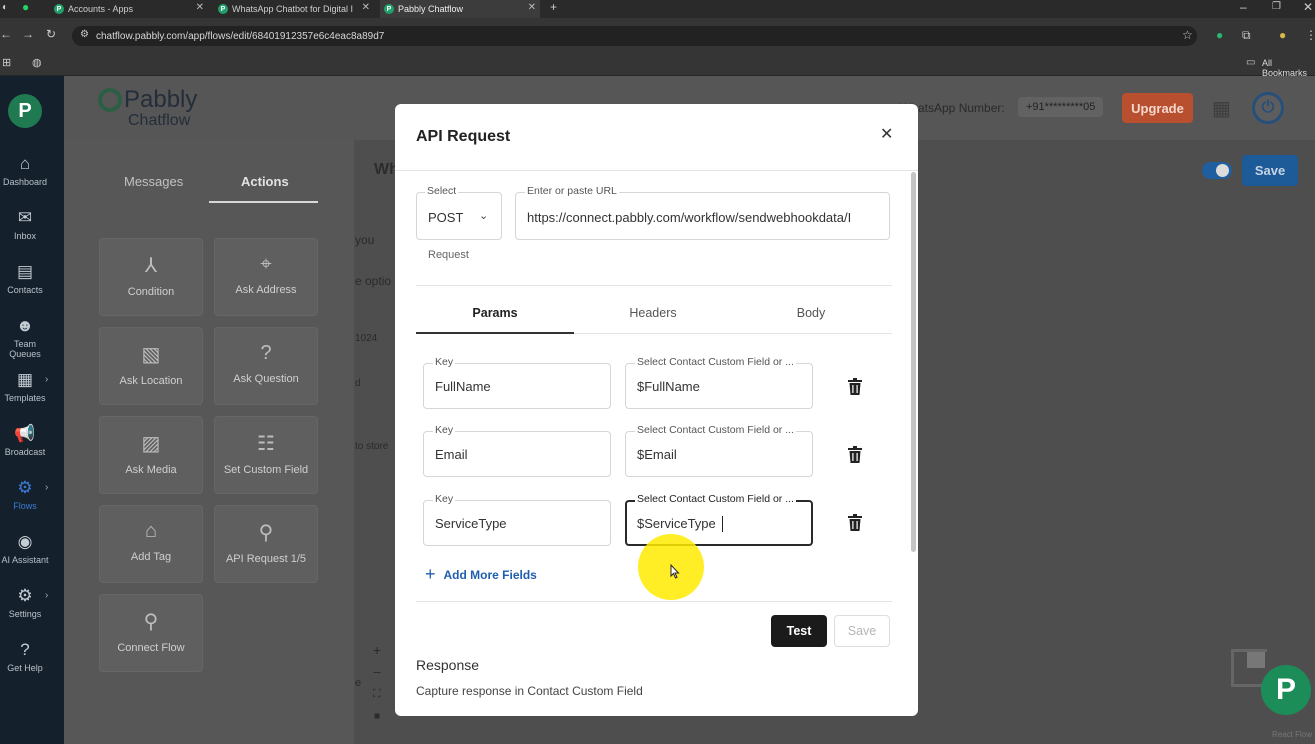 The image size is (1315, 744). Describe the element at coordinates (862, 631) in the screenshot. I see `save-button: Save` at that location.